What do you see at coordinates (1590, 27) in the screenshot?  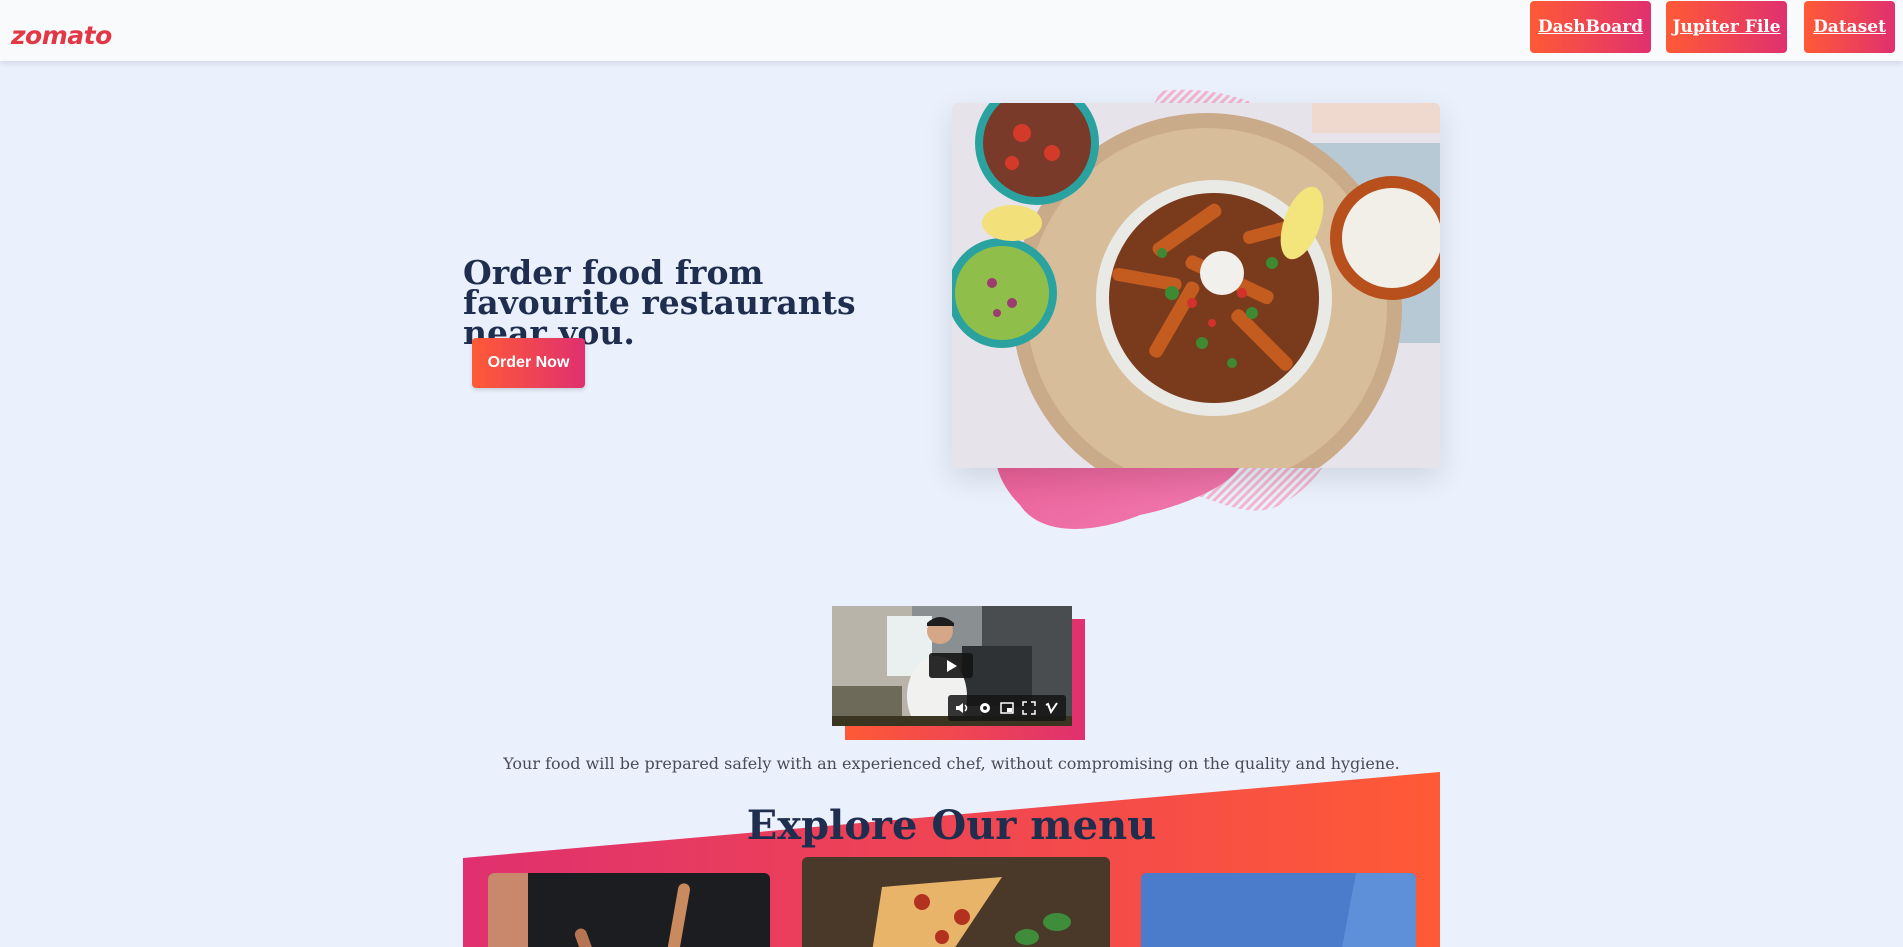 I see `dashboard-button: DashBoard` at bounding box center [1590, 27].